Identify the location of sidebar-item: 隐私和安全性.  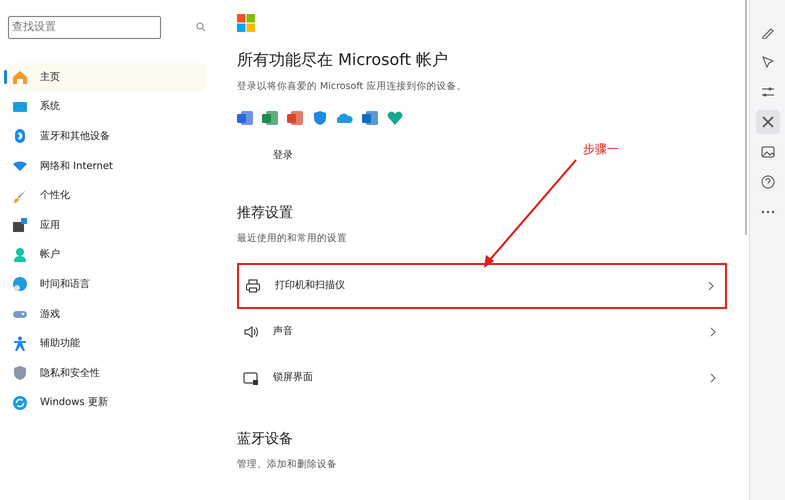
(107, 373).